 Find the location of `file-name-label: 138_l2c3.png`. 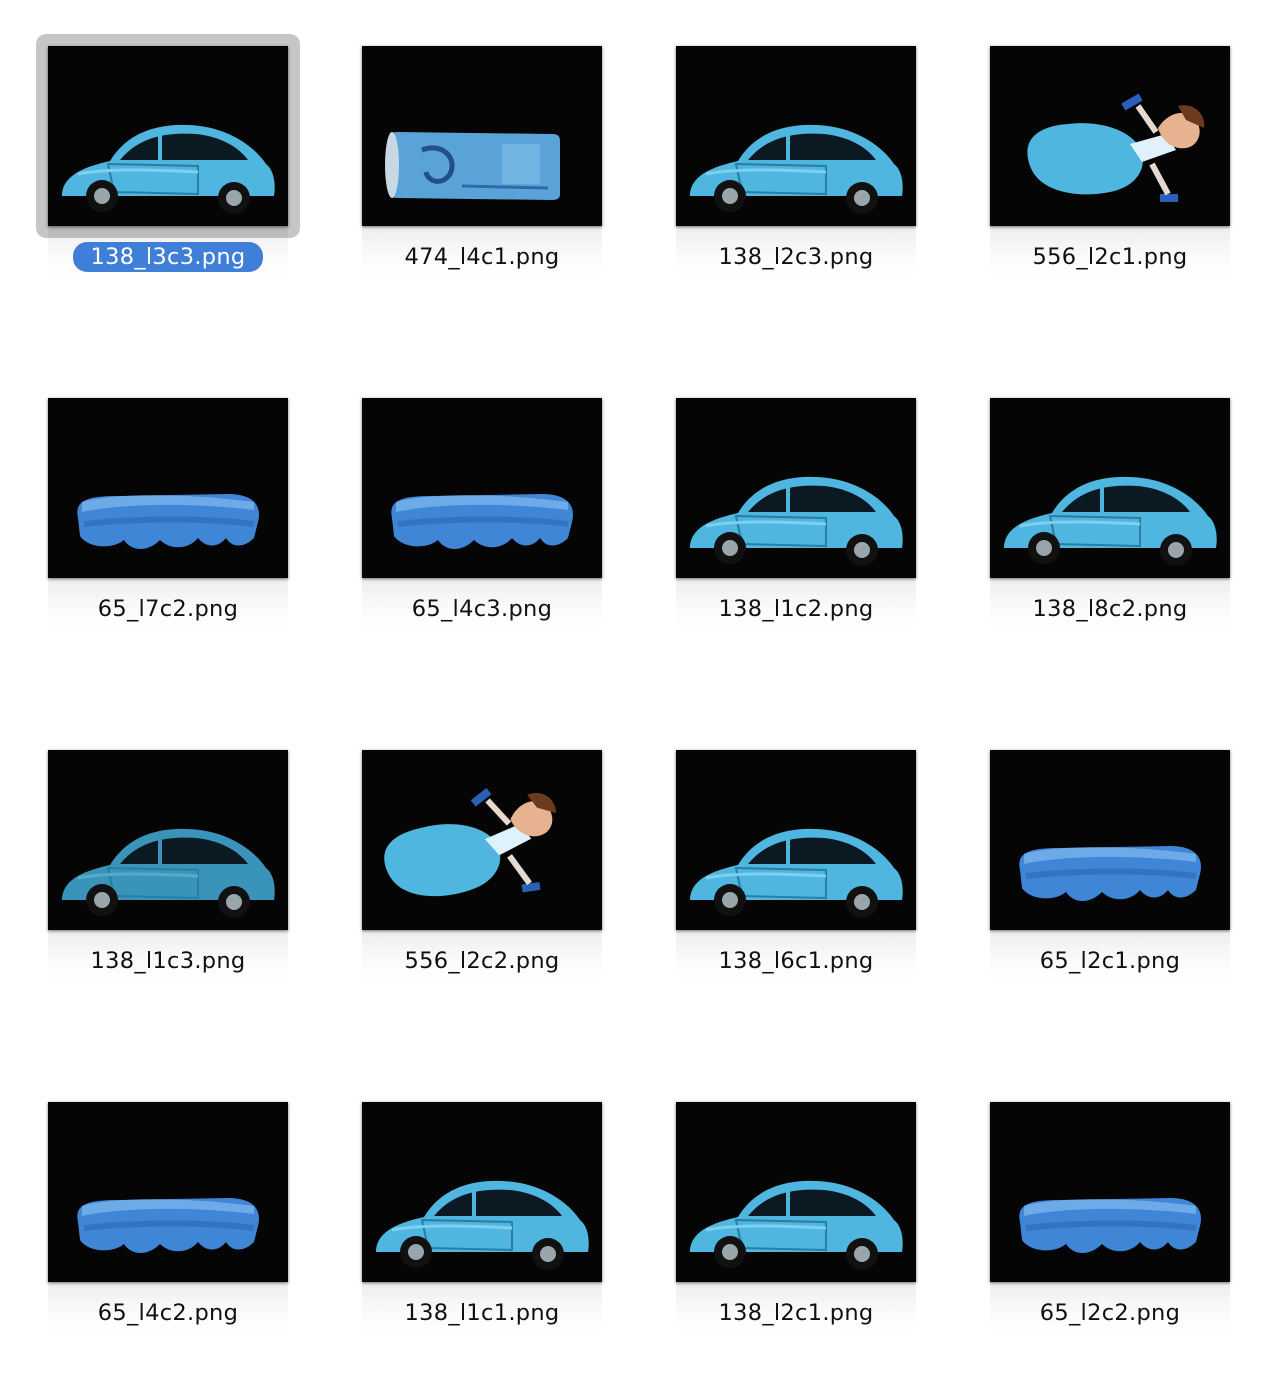

file-name-label: 138_l2c3.png is located at coordinates (796, 257).